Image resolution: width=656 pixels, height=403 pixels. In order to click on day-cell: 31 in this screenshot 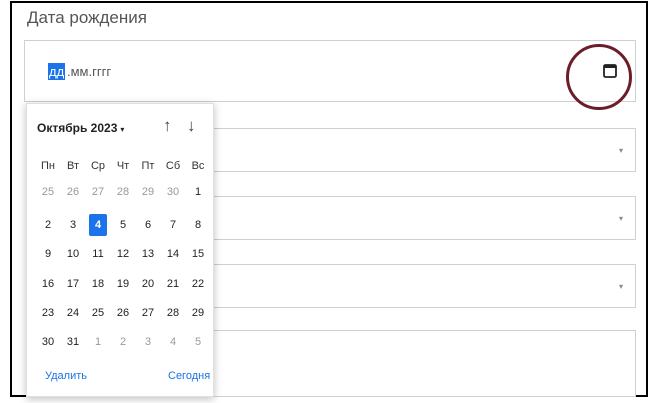, I will do `click(73, 342)`.